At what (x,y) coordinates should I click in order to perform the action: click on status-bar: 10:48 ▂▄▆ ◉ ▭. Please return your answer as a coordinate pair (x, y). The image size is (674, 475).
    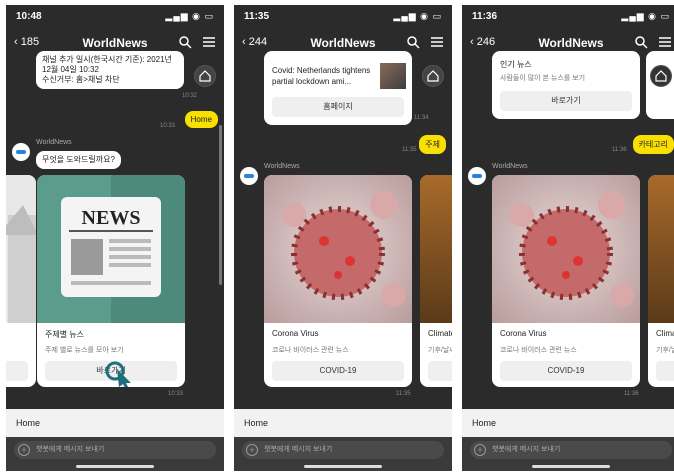
    Looking at the image, I should click on (115, 18).